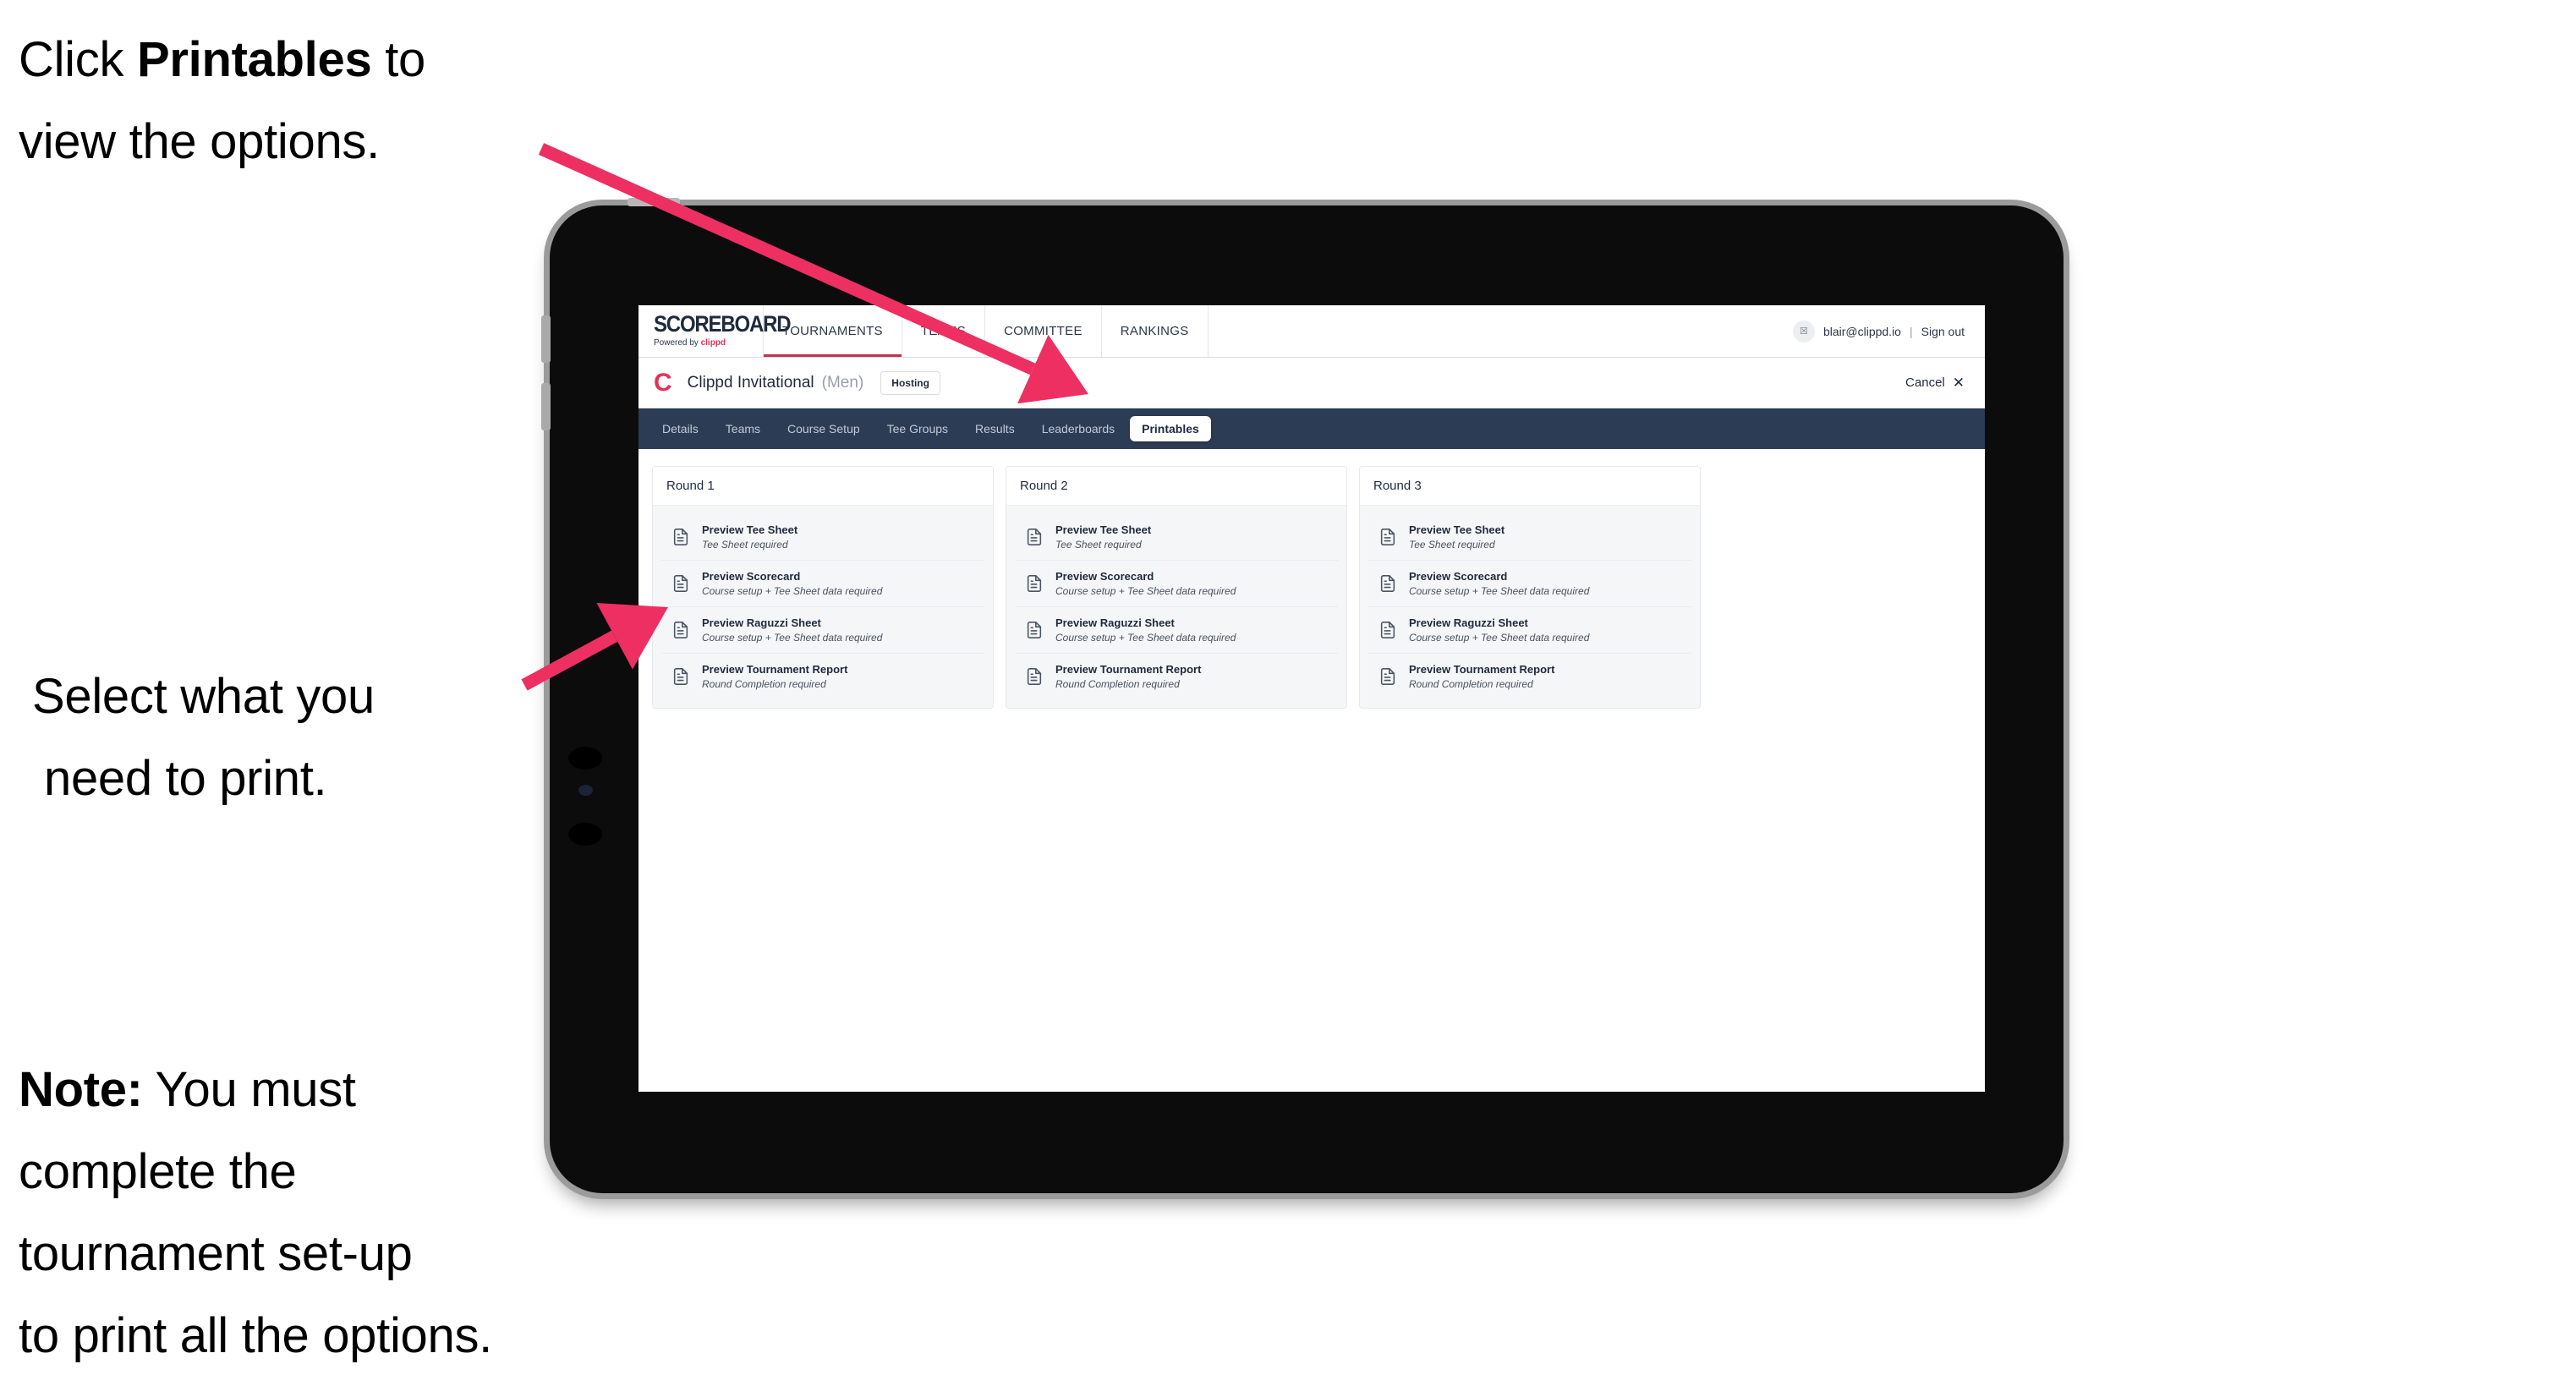 The height and width of the screenshot is (1386, 2576). Describe the element at coordinates (1943, 331) in the screenshot. I see `sign-out-link: Sign out` at that location.